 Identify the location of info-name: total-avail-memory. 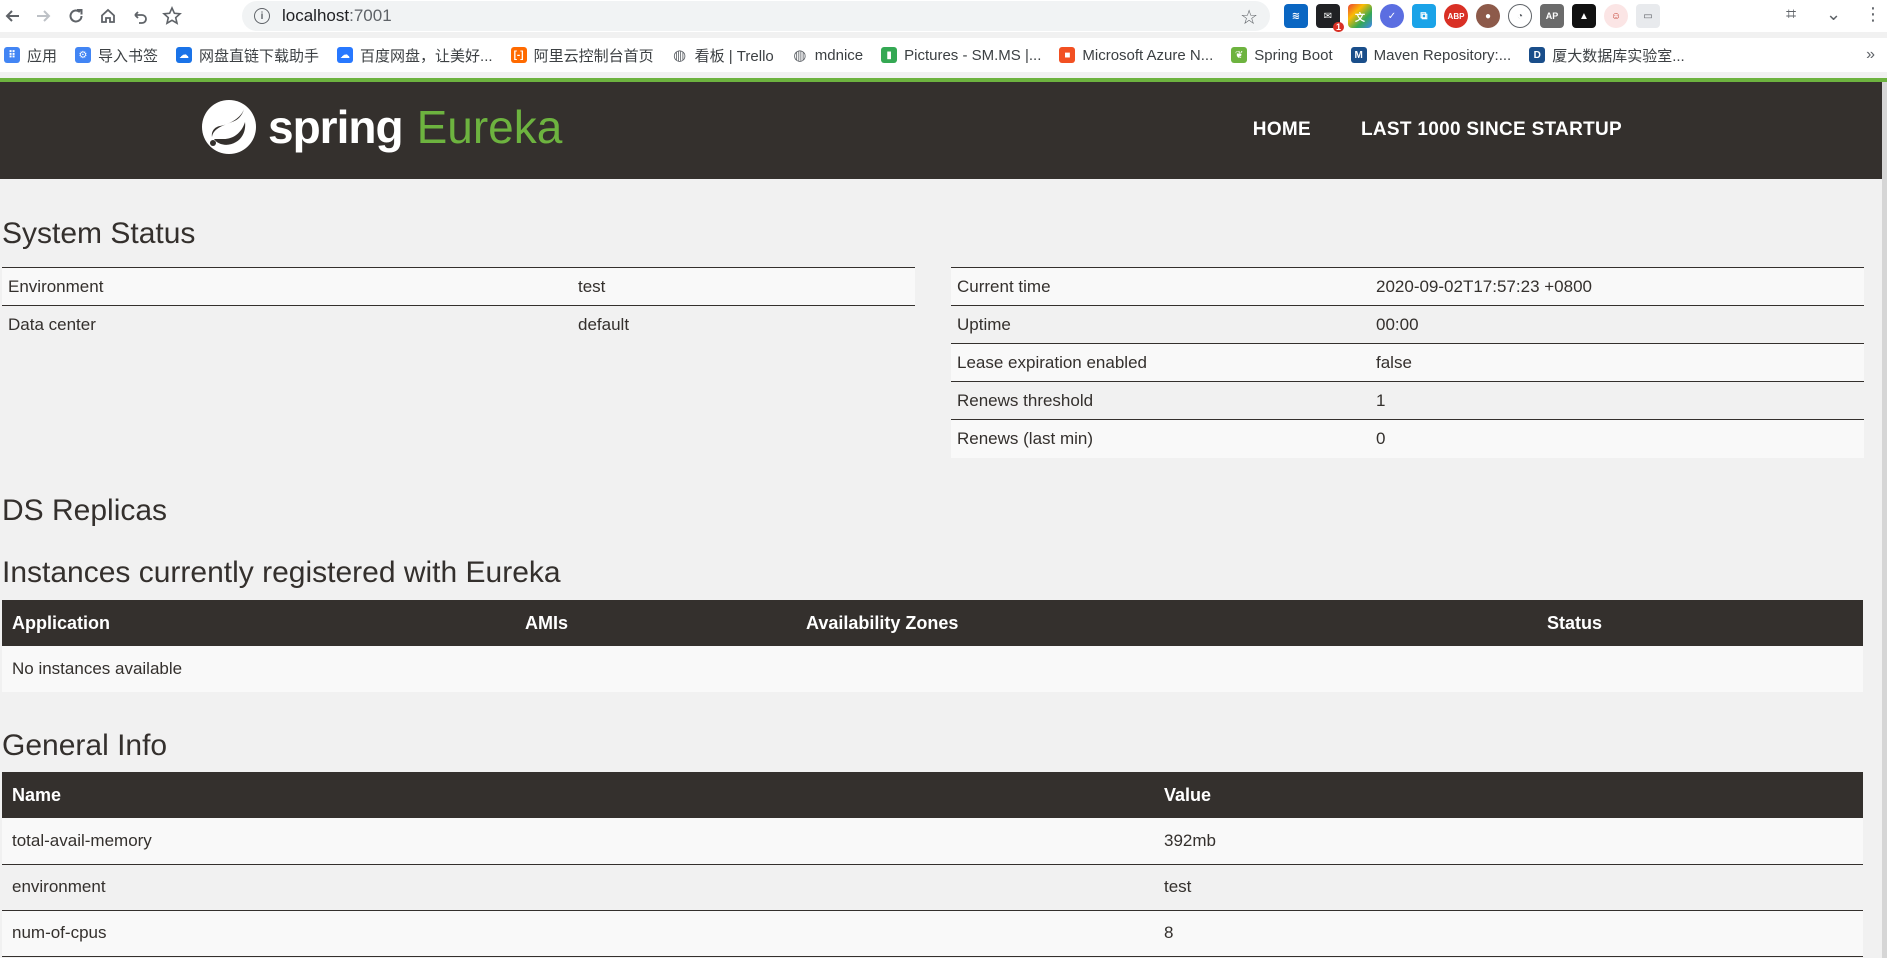
(578, 841).